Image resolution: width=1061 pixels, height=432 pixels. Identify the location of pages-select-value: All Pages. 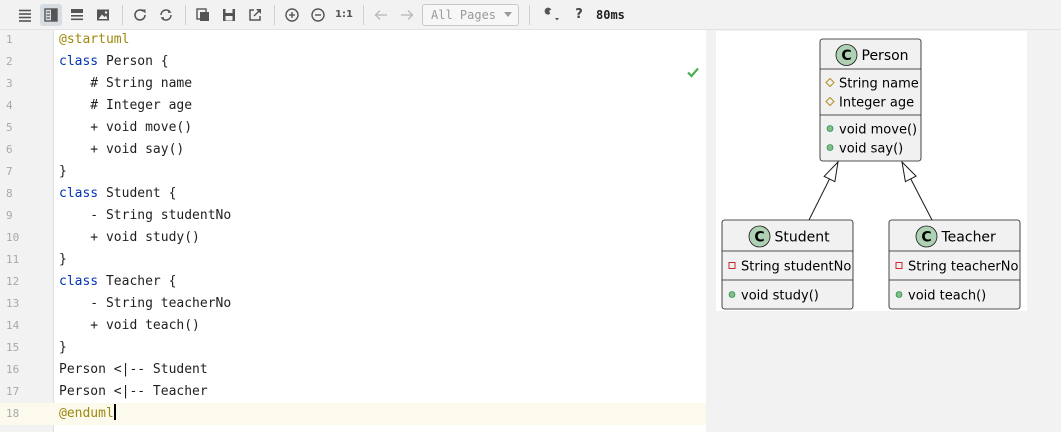
(464, 14).